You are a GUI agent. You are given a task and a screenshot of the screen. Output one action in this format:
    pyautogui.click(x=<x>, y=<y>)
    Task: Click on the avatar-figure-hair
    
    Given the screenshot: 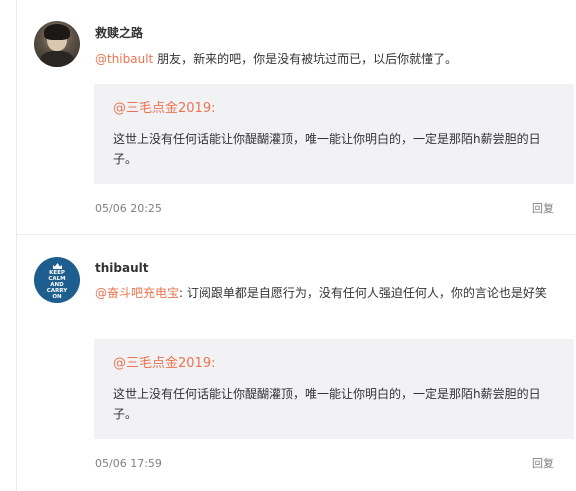 What is the action you would take?
    pyautogui.click(x=57, y=32)
    